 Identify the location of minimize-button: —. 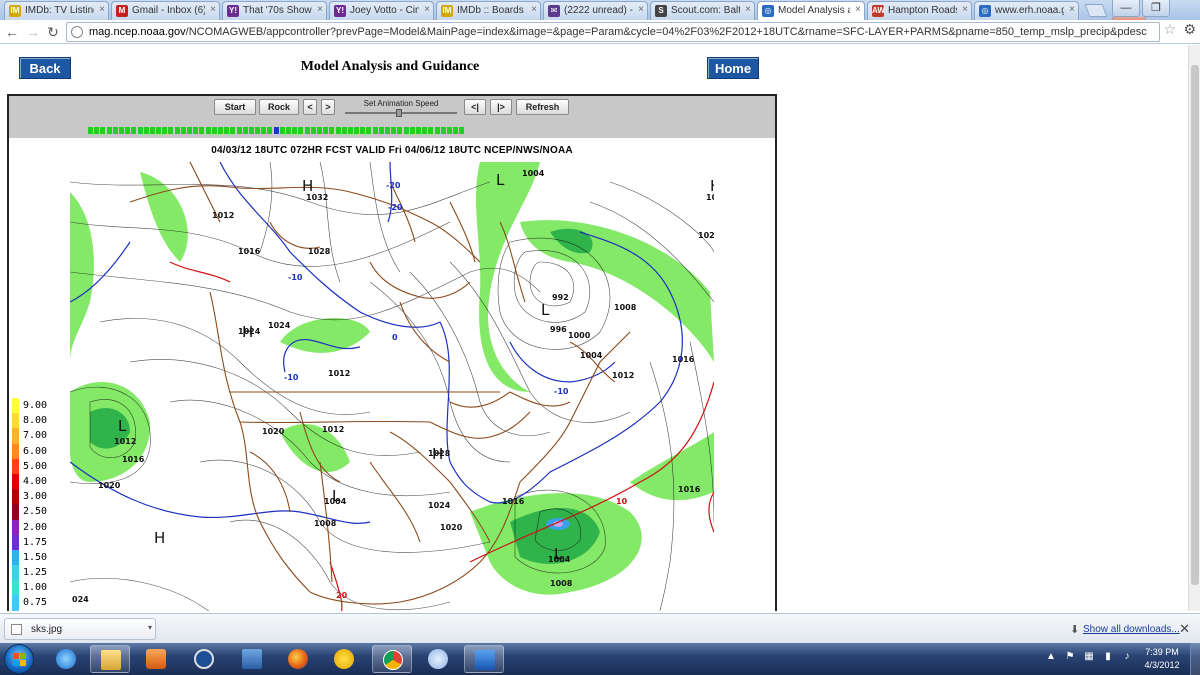
(1126, 8).